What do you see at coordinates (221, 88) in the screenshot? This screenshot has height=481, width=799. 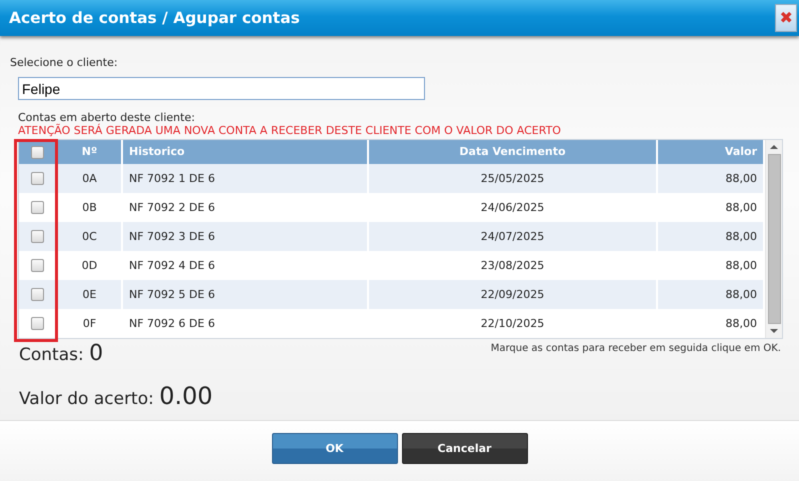 I see `client-field: Felipe` at bounding box center [221, 88].